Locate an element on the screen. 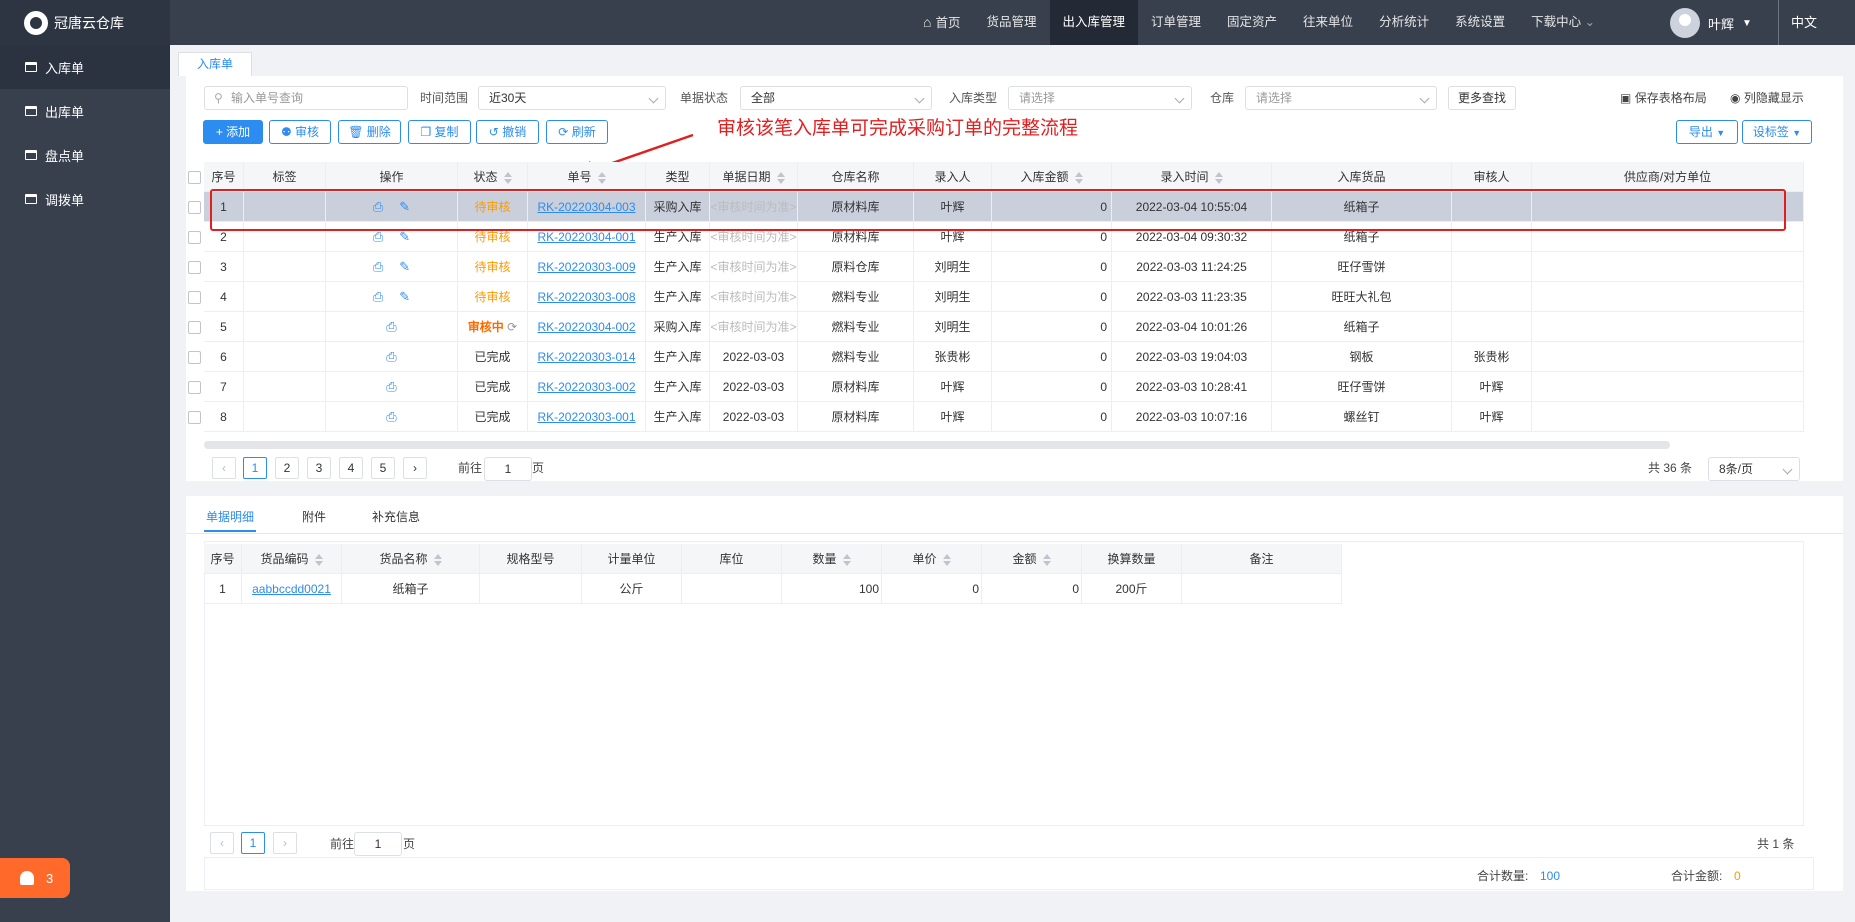  page-size-select: 8条/页 is located at coordinates (1754, 469).